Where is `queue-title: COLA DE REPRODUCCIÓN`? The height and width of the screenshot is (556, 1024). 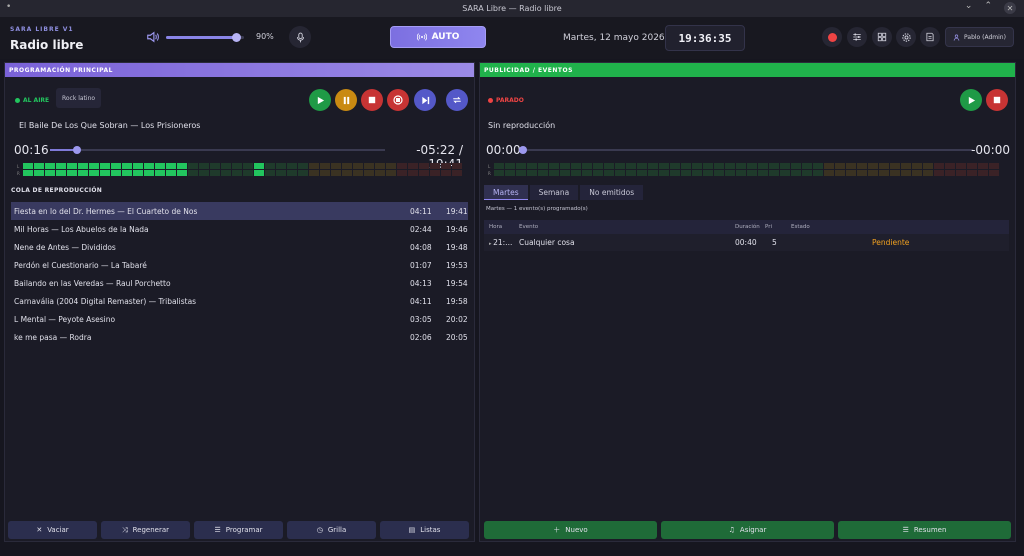 queue-title: COLA DE REPRODUCCIÓN is located at coordinates (57, 190).